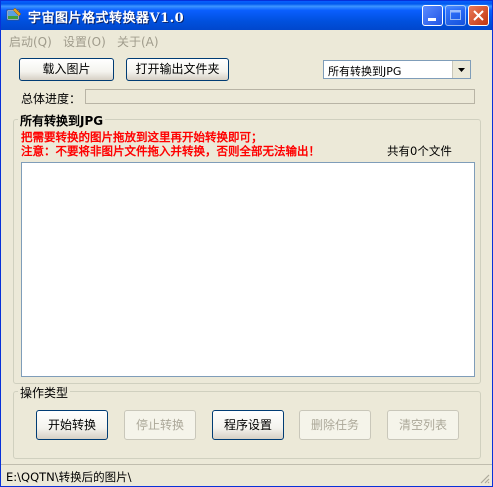  Describe the element at coordinates (484, 478) in the screenshot. I see `resize-grip-icon` at that location.